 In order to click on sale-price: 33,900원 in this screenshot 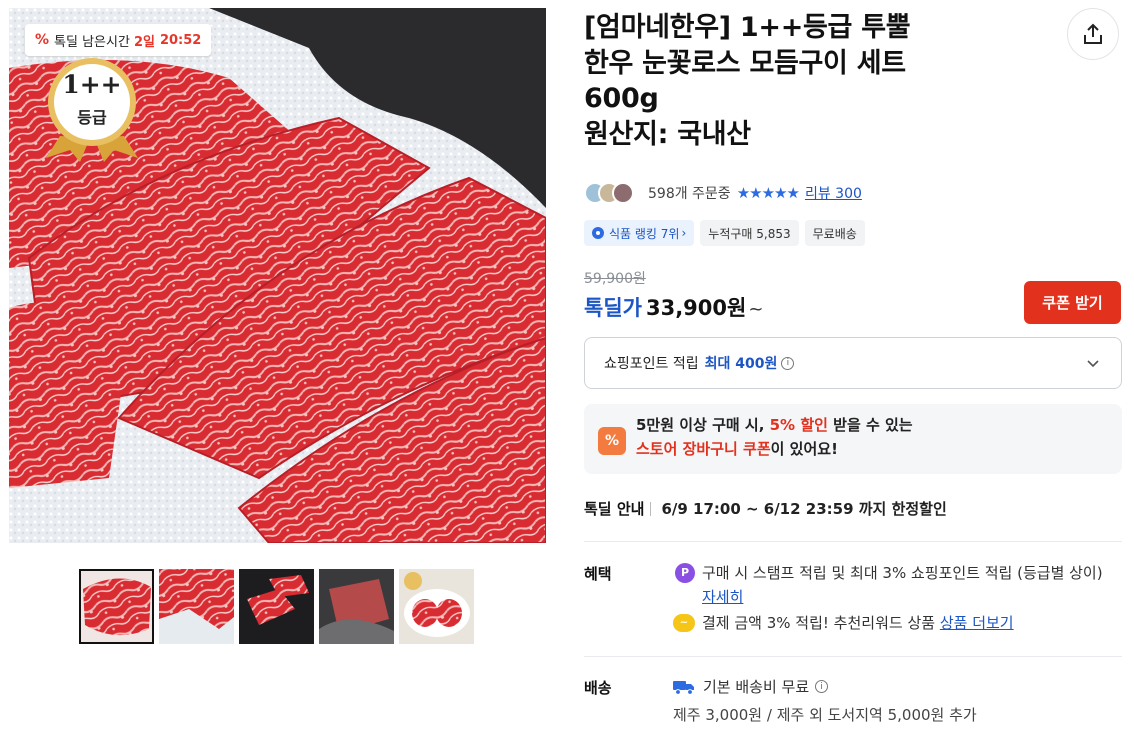, I will do `click(696, 308)`.